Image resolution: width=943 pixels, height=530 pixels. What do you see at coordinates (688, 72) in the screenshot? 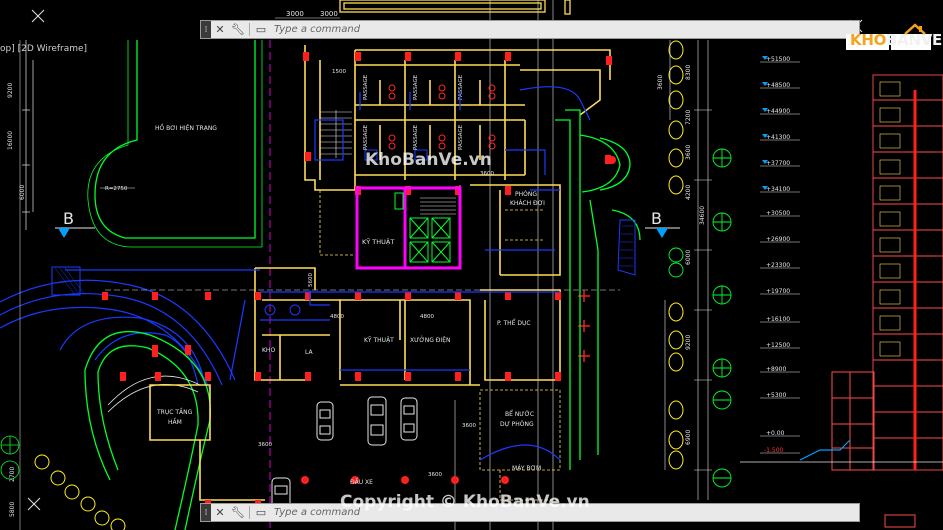
I see `dim-8300: 8300` at bounding box center [688, 72].